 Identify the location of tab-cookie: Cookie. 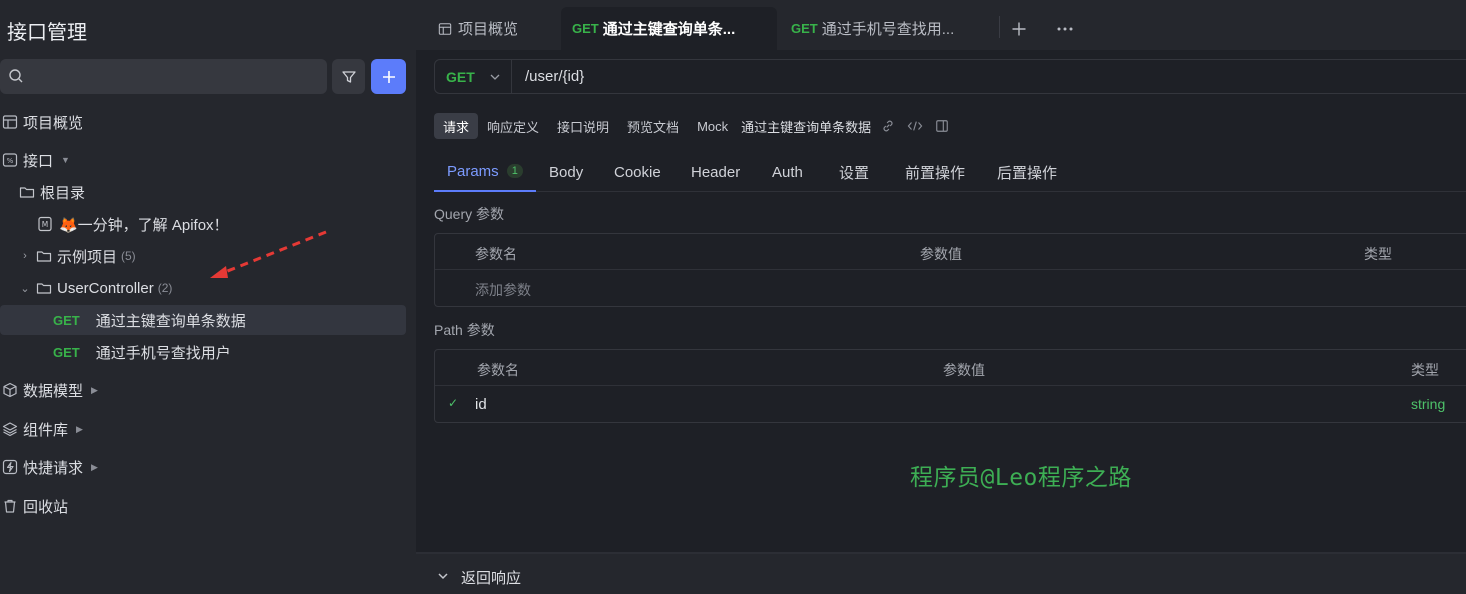
(637, 172).